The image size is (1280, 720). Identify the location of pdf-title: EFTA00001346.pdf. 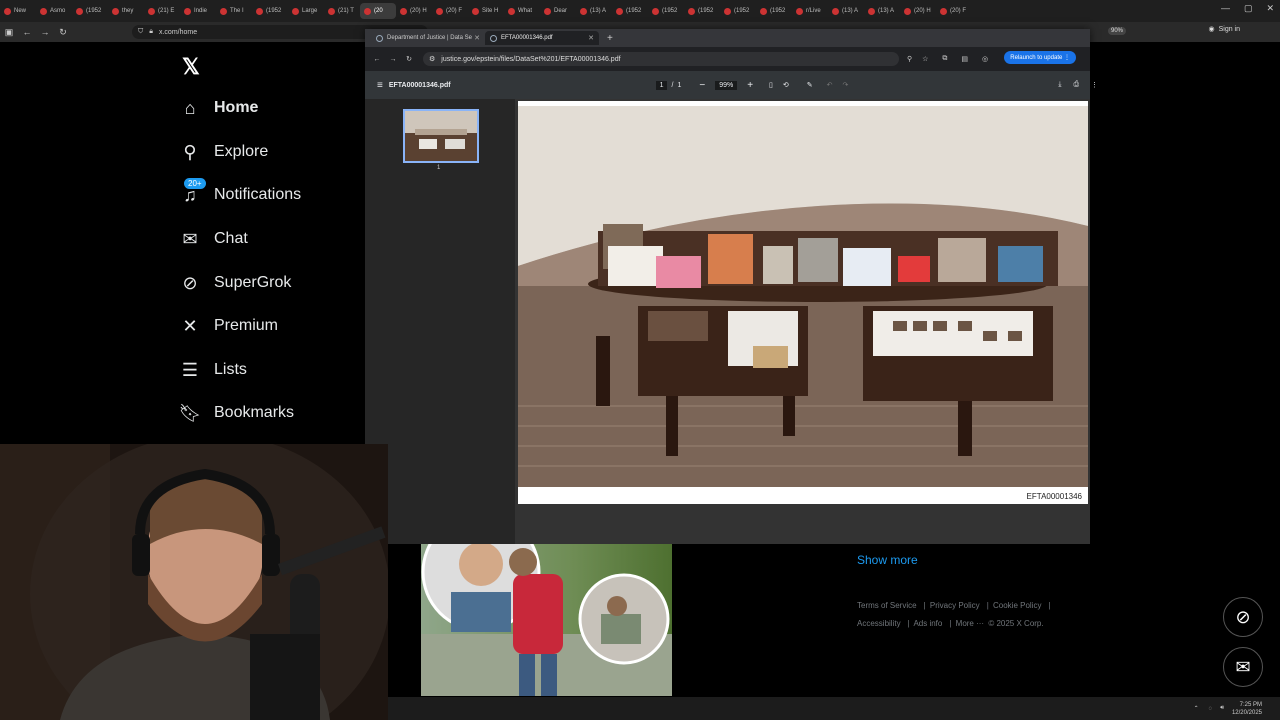
(419, 85).